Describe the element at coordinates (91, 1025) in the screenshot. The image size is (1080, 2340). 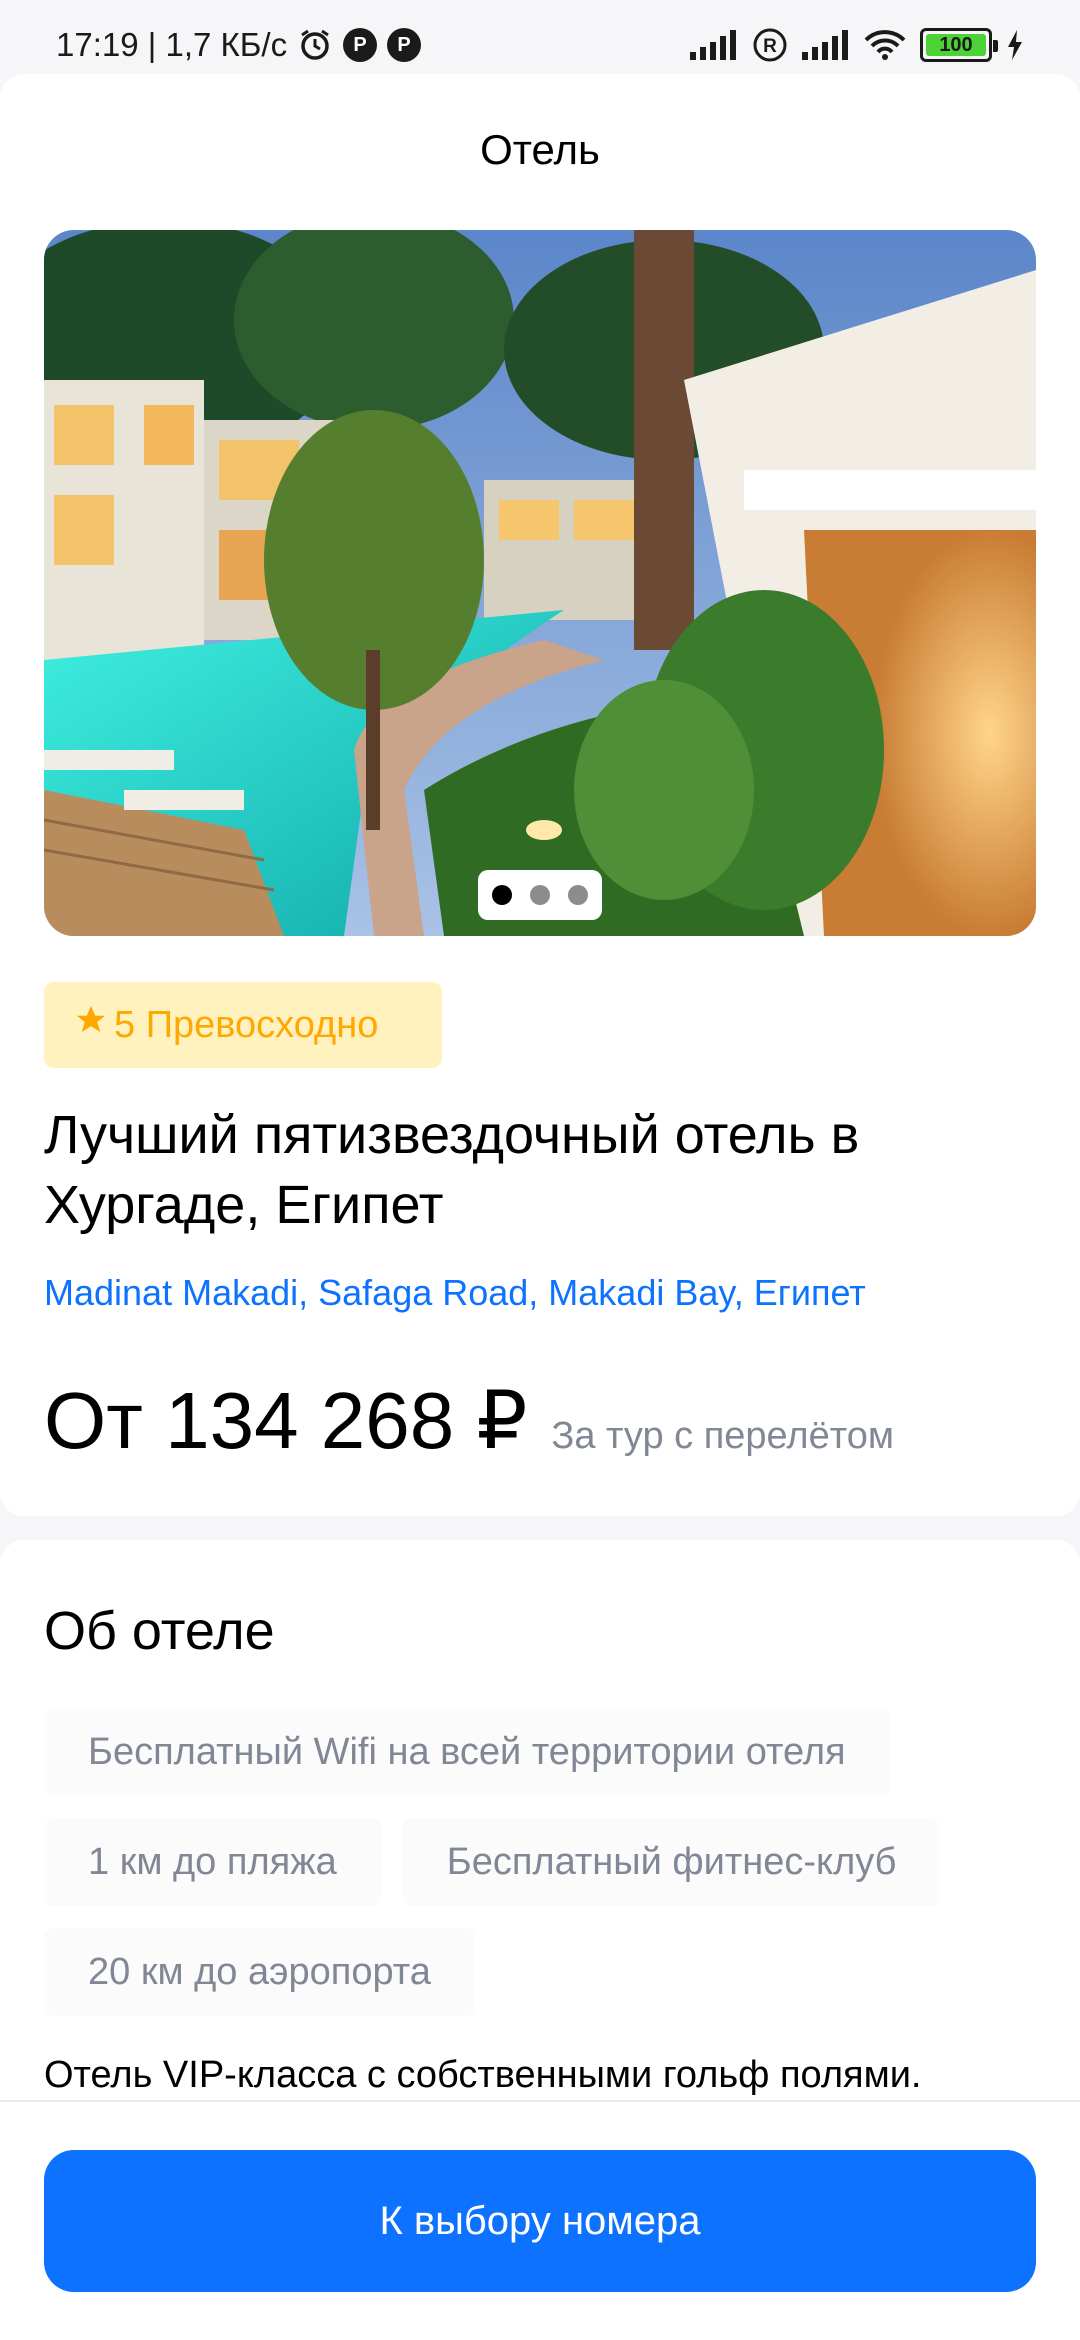
I see `star-icon` at that location.